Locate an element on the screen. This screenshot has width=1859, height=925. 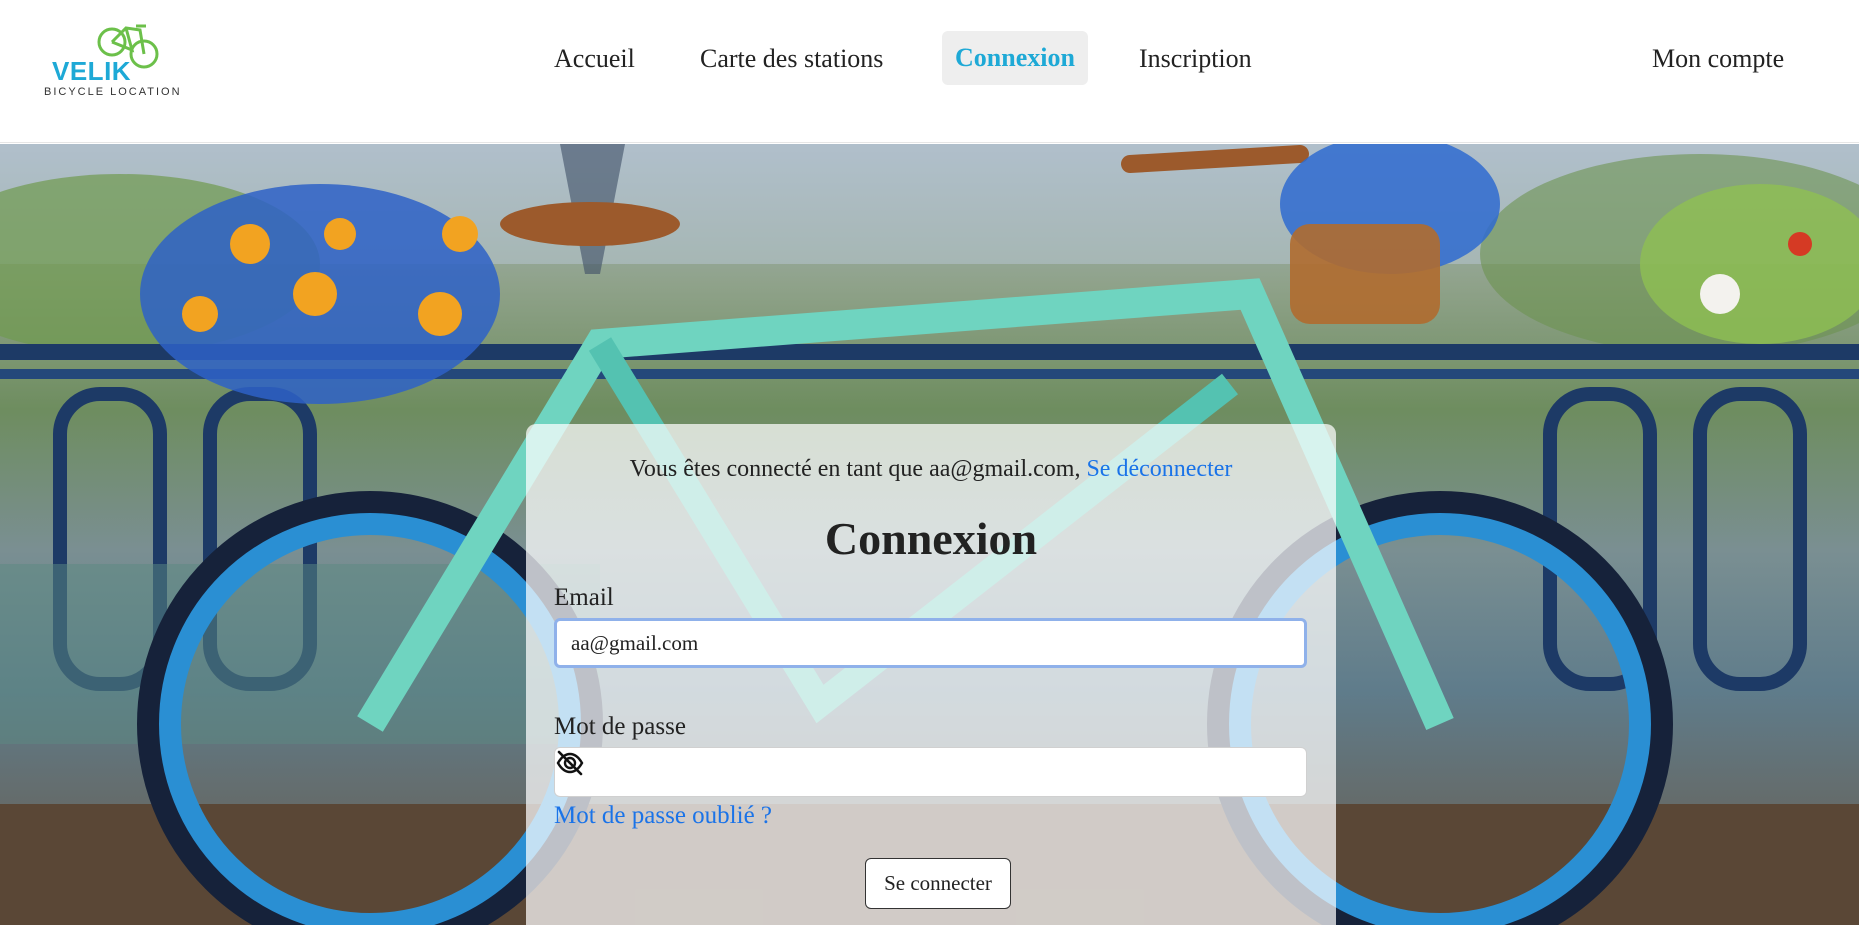
eye-slash-icon is located at coordinates (570, 763).